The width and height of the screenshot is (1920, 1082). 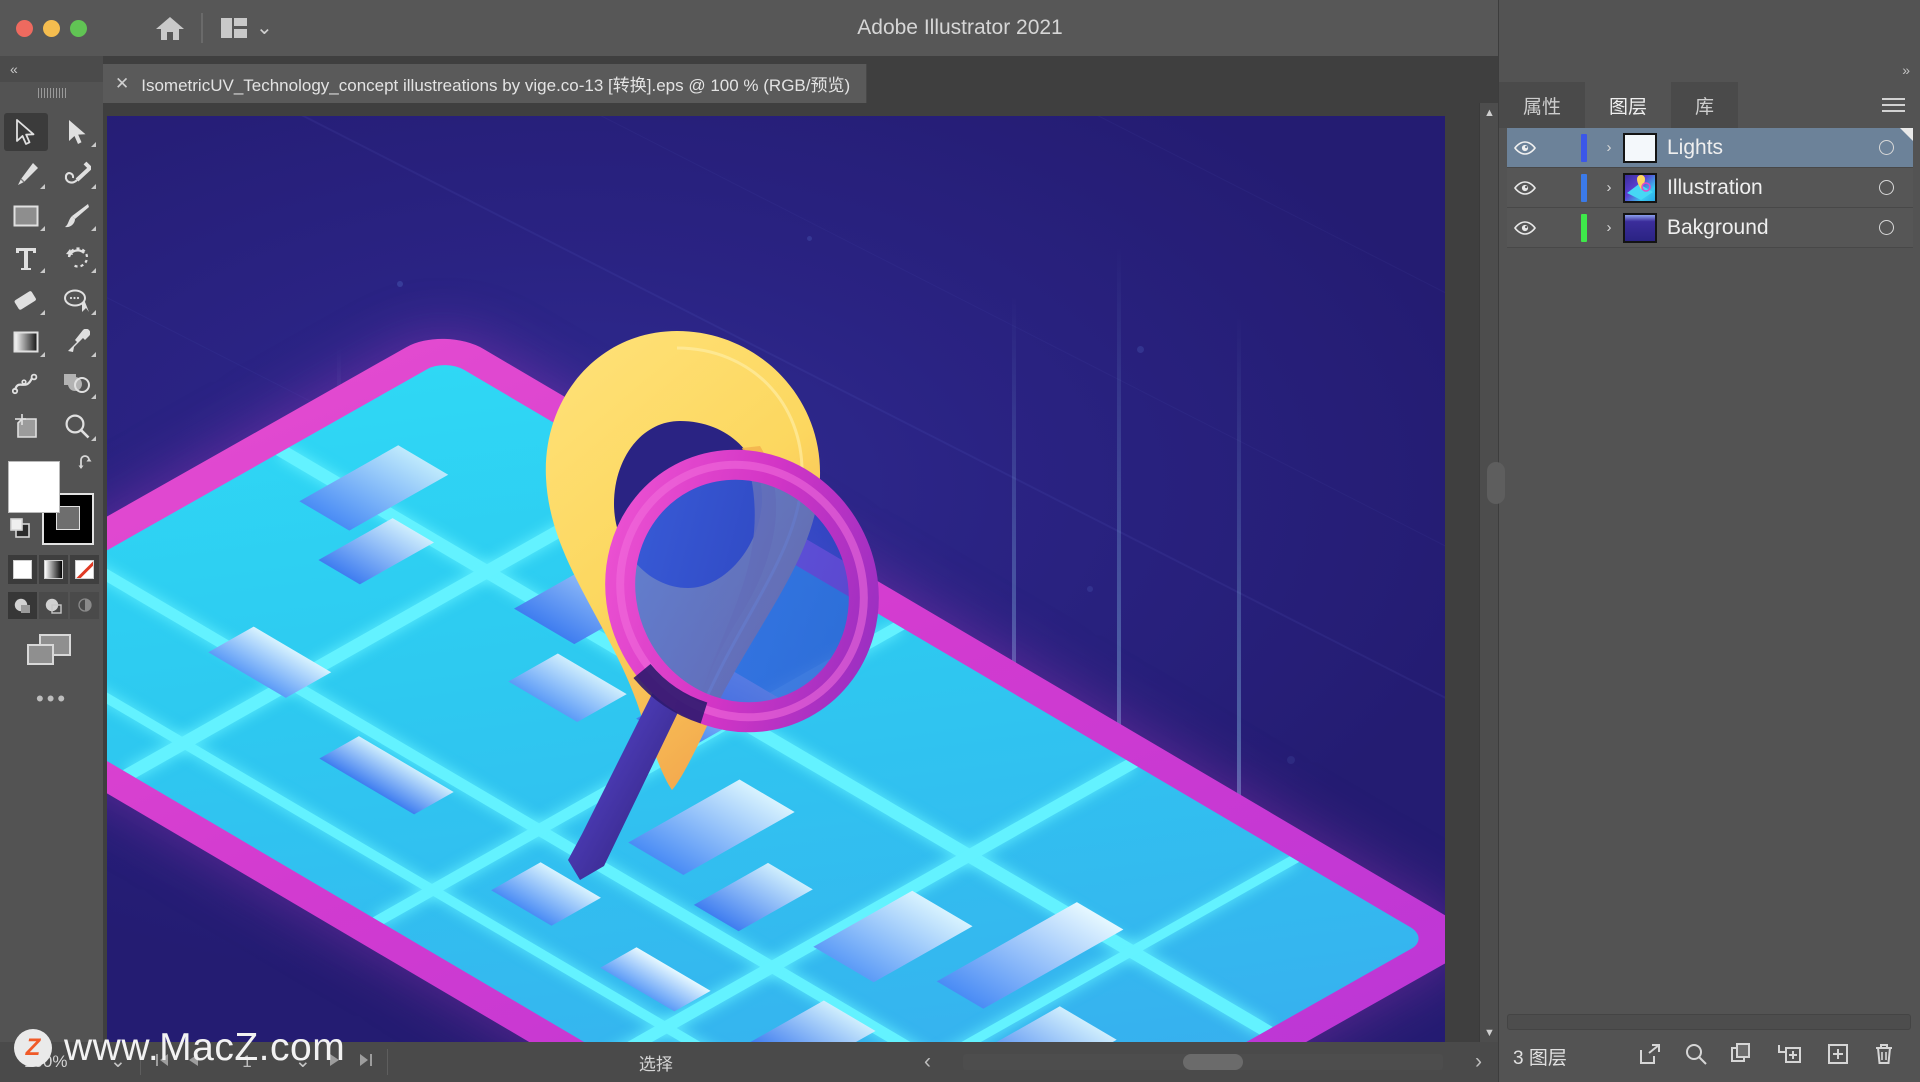 I want to click on blend-tool, so click(x=26, y=384).